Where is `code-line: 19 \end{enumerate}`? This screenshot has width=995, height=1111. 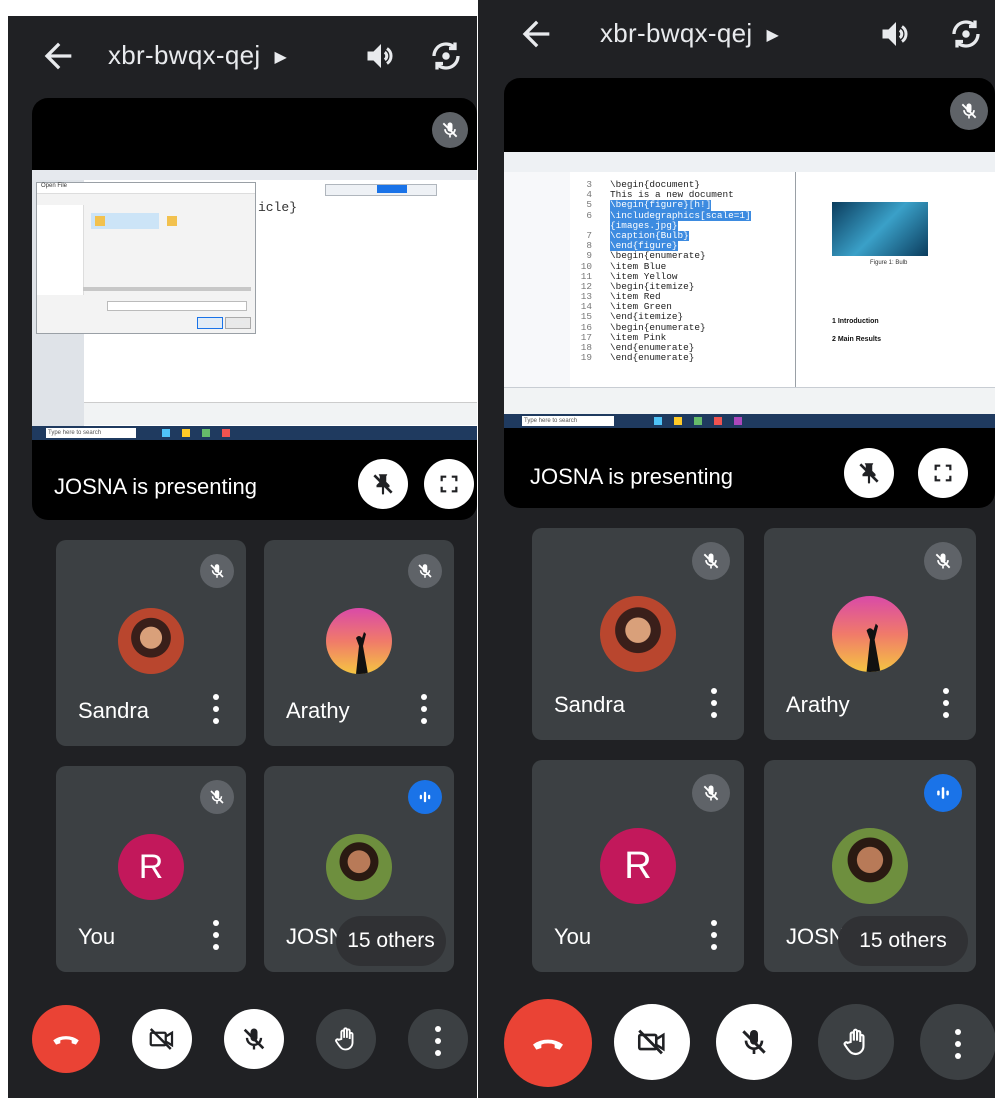
code-line: 19 \end{enumerate} is located at coordinates (682, 358).